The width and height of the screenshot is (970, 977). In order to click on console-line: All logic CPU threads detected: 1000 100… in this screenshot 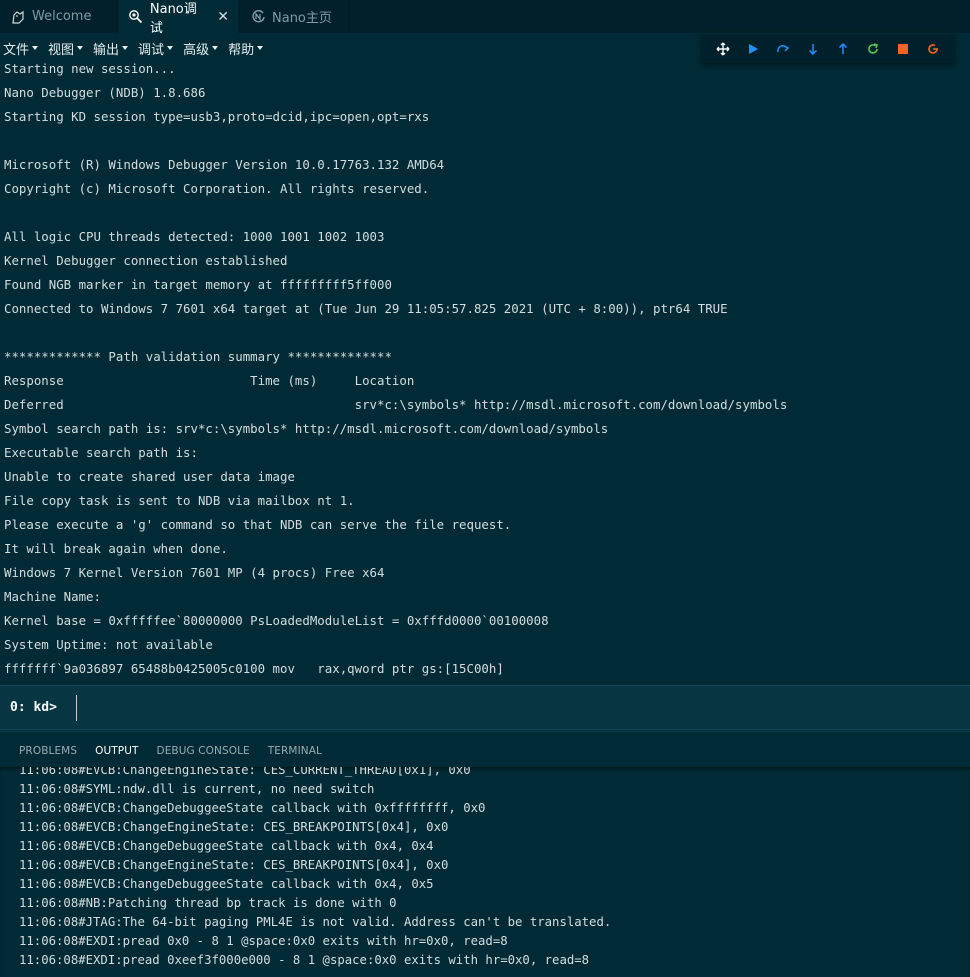, I will do `click(194, 236)`.